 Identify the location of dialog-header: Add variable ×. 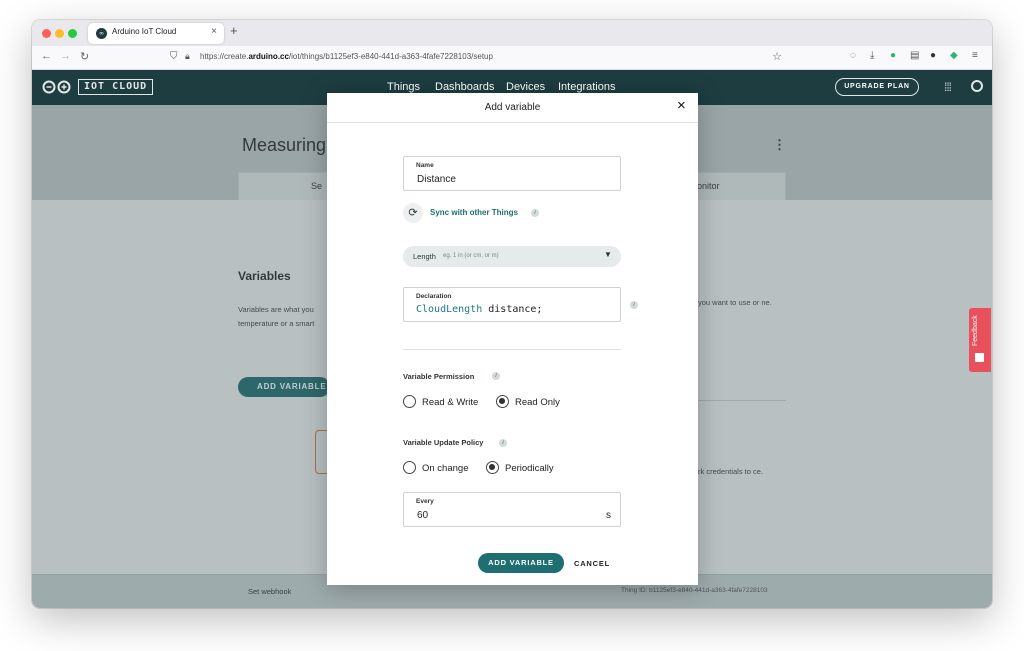
(512, 108).